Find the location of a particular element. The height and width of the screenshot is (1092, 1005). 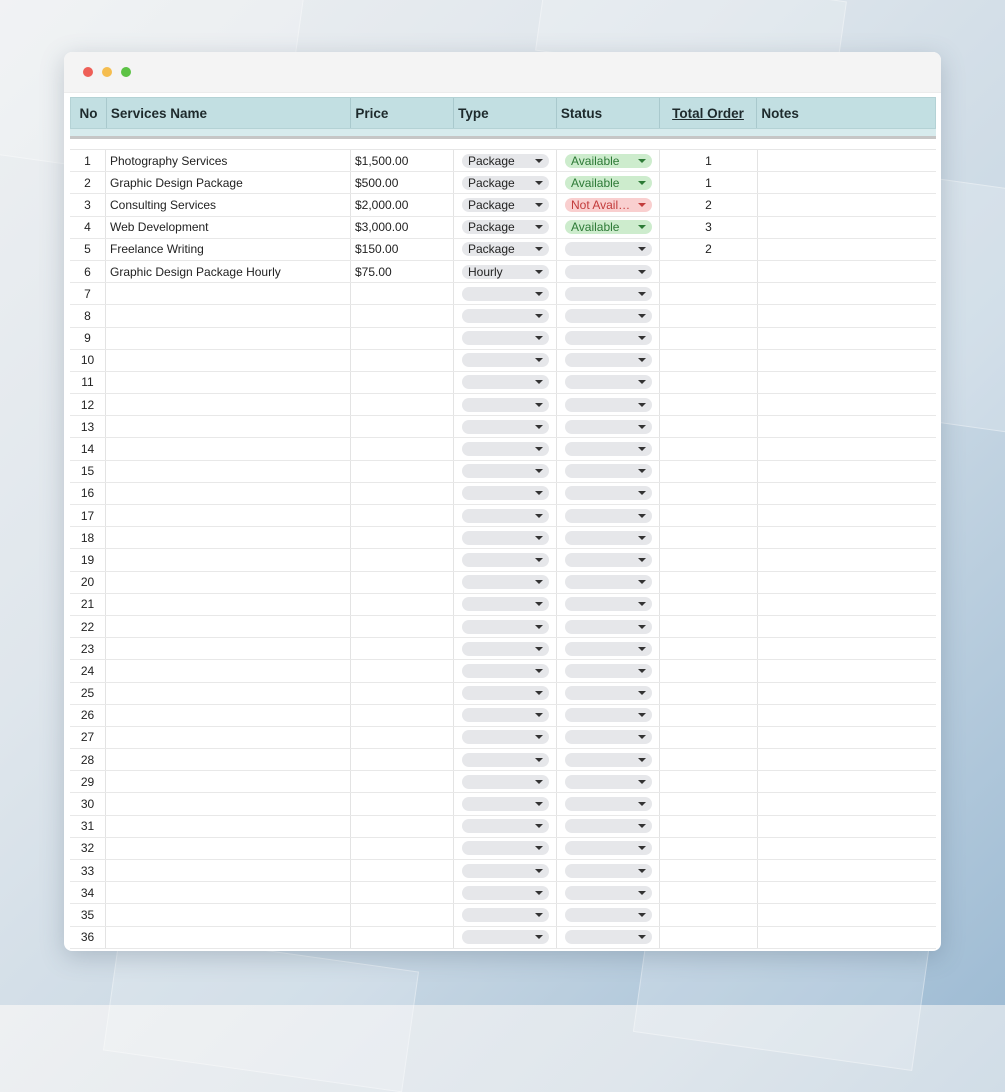

cell-type: Package is located at coordinates (505, 249).